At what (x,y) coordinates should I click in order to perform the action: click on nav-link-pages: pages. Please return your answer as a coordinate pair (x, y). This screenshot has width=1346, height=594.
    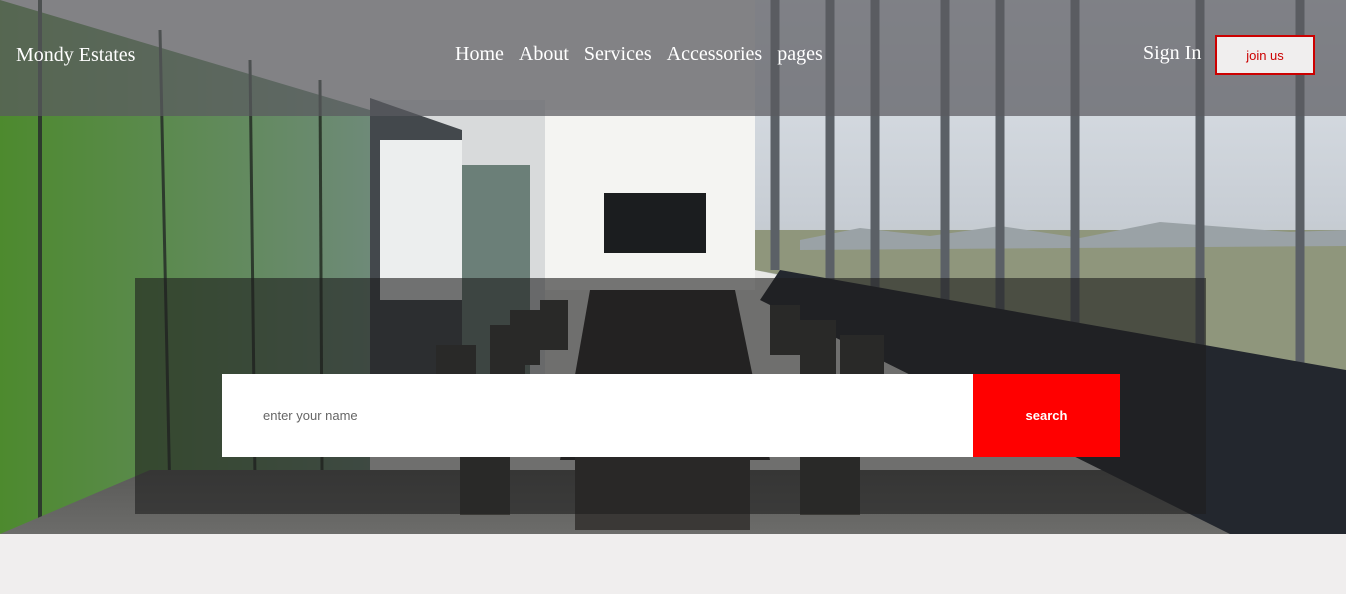
    Looking at the image, I should click on (800, 54).